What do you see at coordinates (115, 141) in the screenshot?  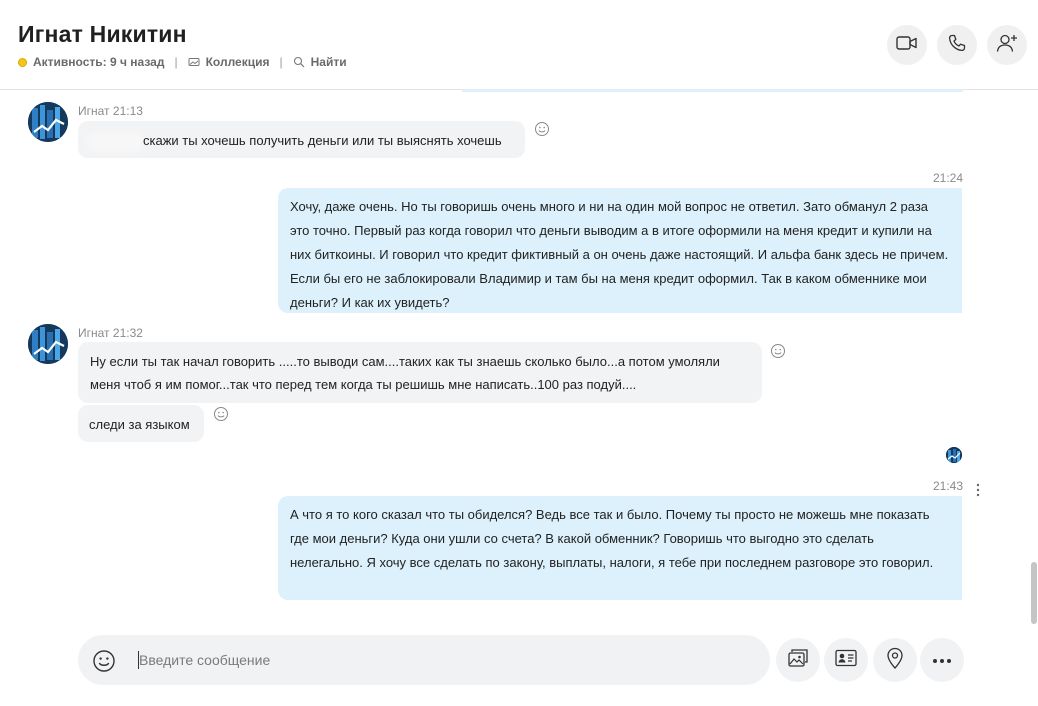 I see `redacted-name` at bounding box center [115, 141].